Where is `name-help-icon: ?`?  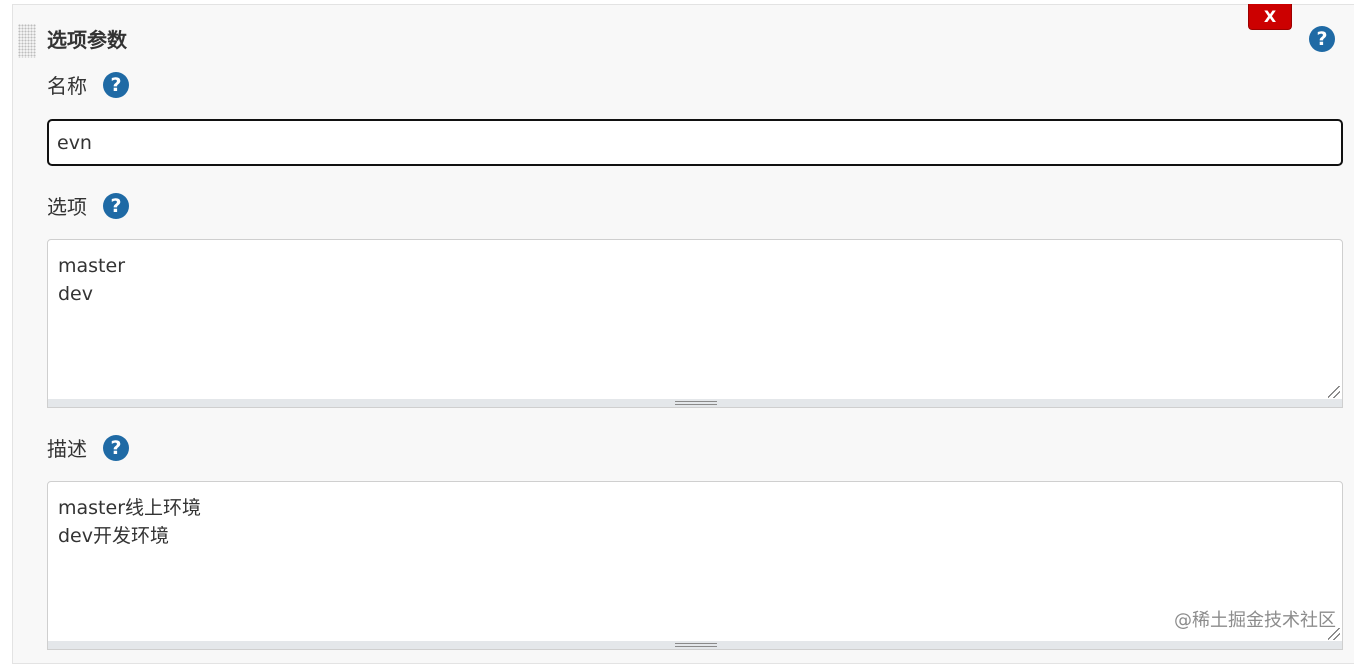 name-help-icon: ? is located at coordinates (116, 85).